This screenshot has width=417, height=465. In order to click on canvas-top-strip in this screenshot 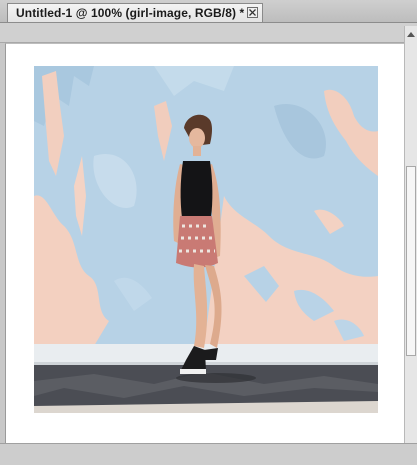, I will do `click(208, 33)`.